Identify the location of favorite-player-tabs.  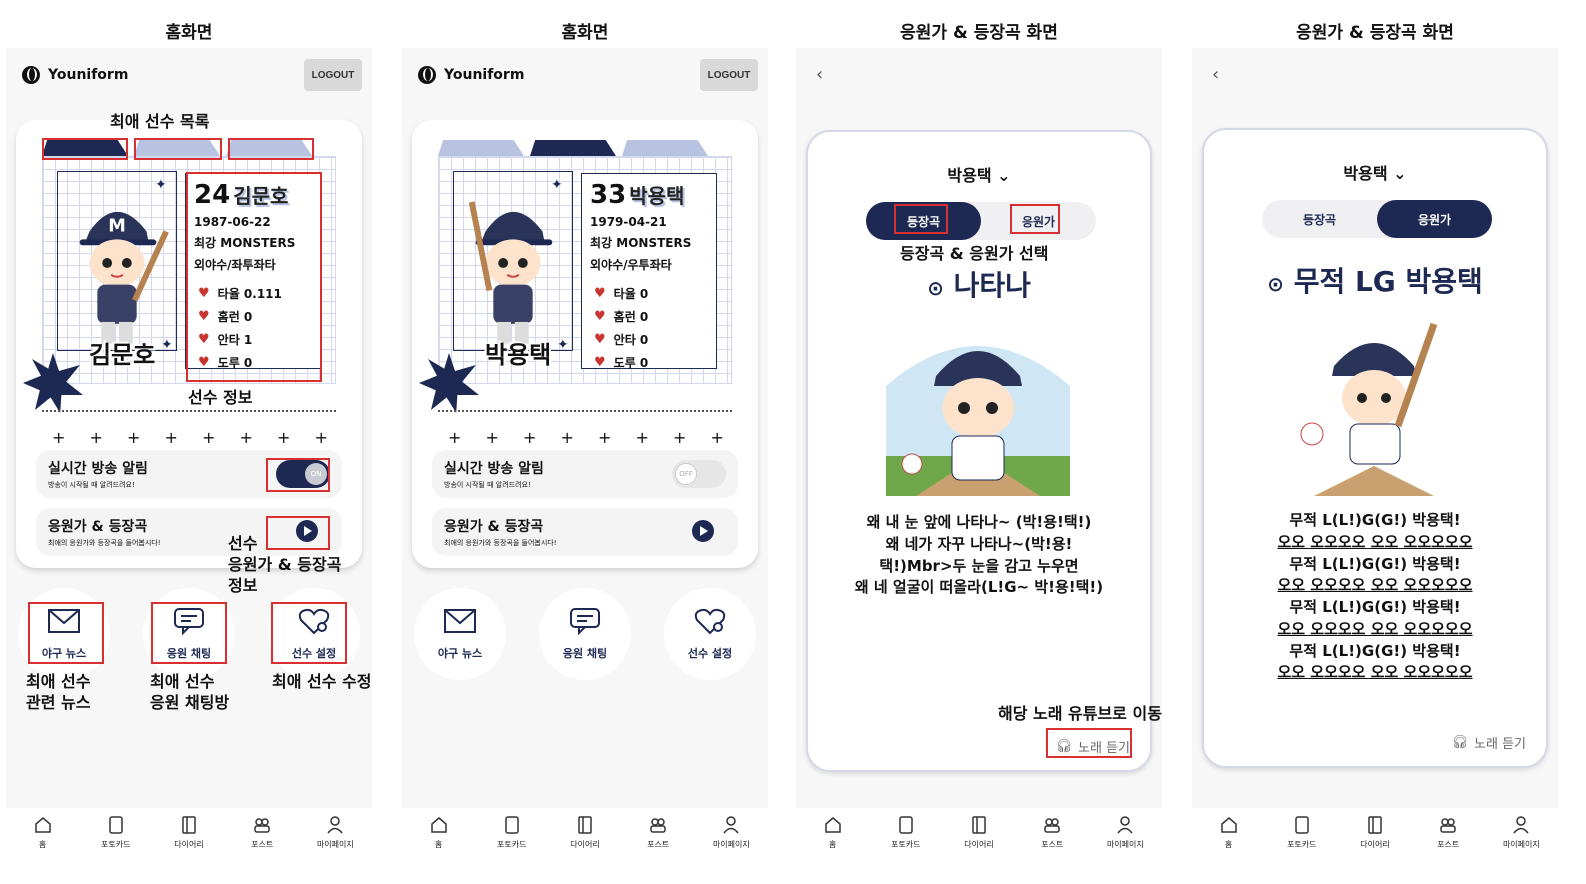
(573, 148).